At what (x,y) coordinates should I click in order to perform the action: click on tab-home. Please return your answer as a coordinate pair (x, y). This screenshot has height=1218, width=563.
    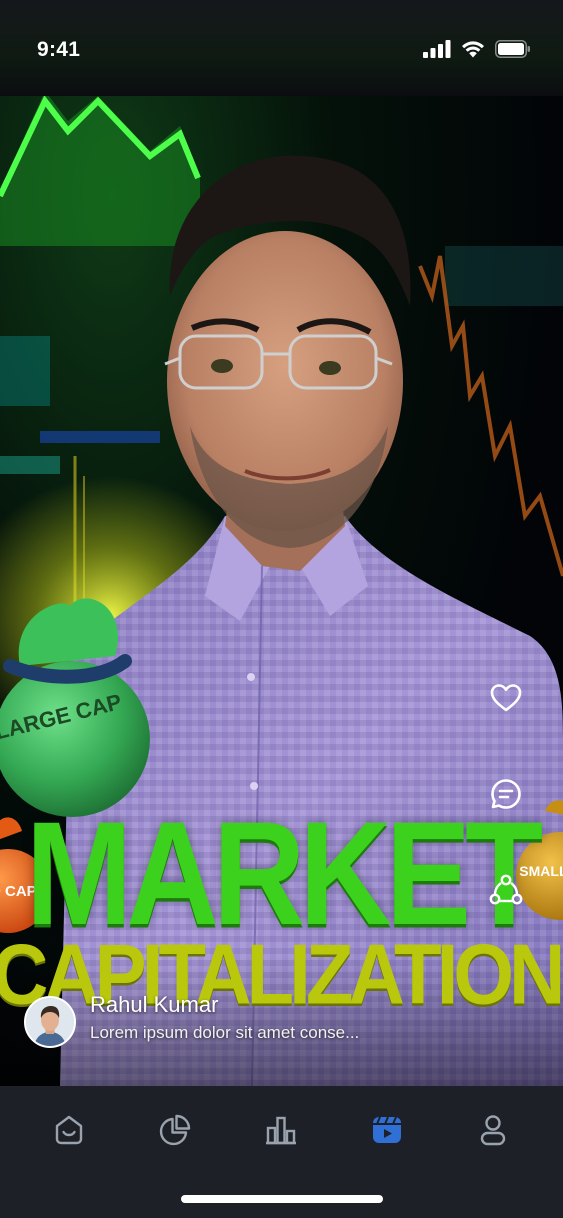
    Looking at the image, I should click on (69, 1130).